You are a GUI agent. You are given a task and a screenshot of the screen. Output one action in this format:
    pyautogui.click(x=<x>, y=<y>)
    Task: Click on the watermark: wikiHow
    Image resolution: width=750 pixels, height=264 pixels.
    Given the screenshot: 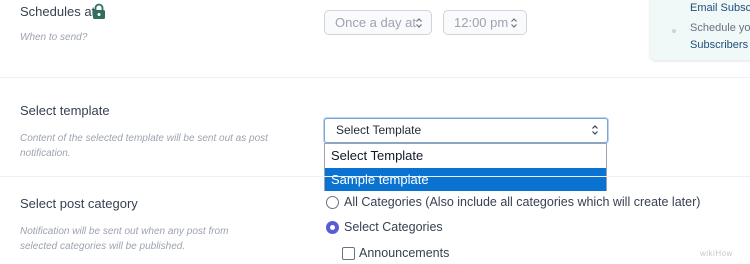 What is the action you would take?
    pyautogui.click(x=716, y=253)
    